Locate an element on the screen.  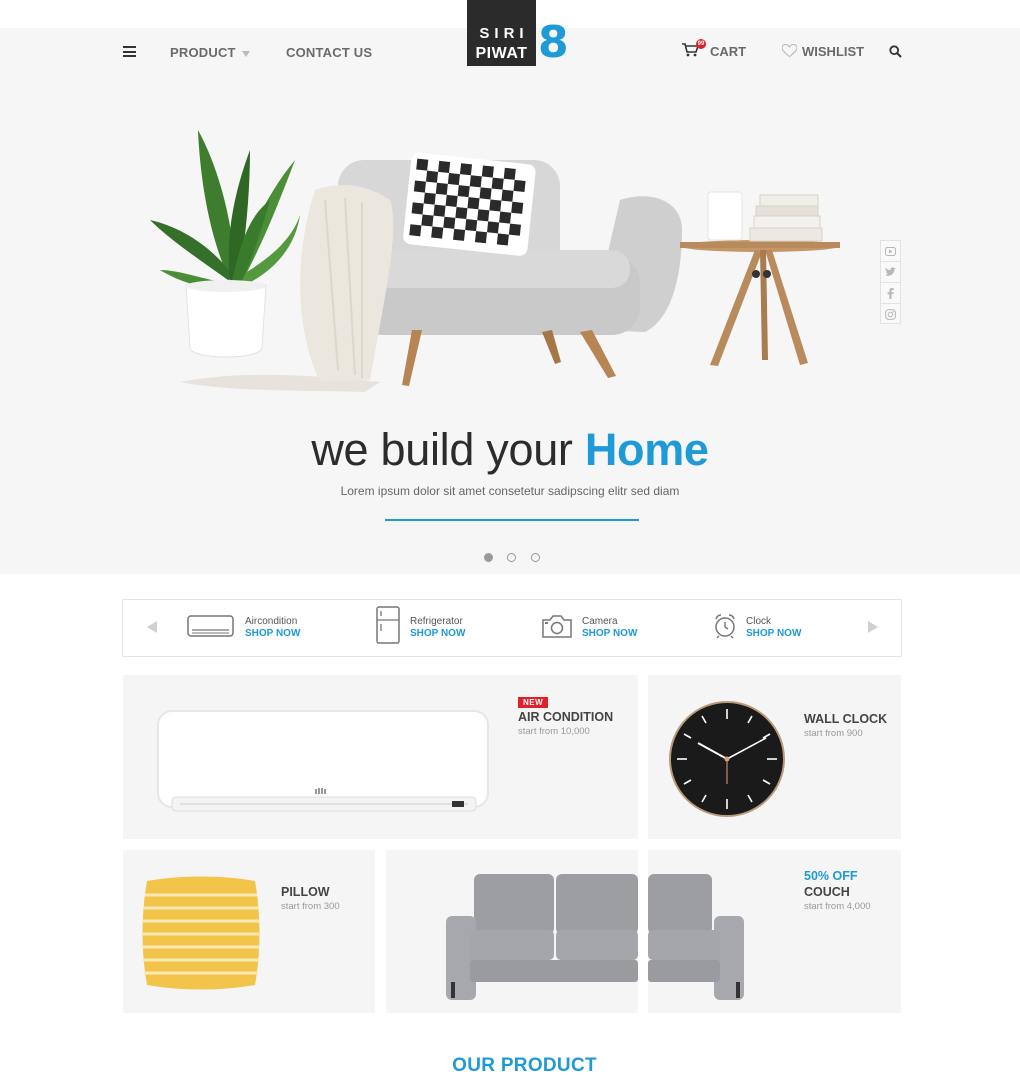
headline-accent: Home is located at coordinates (646, 449).